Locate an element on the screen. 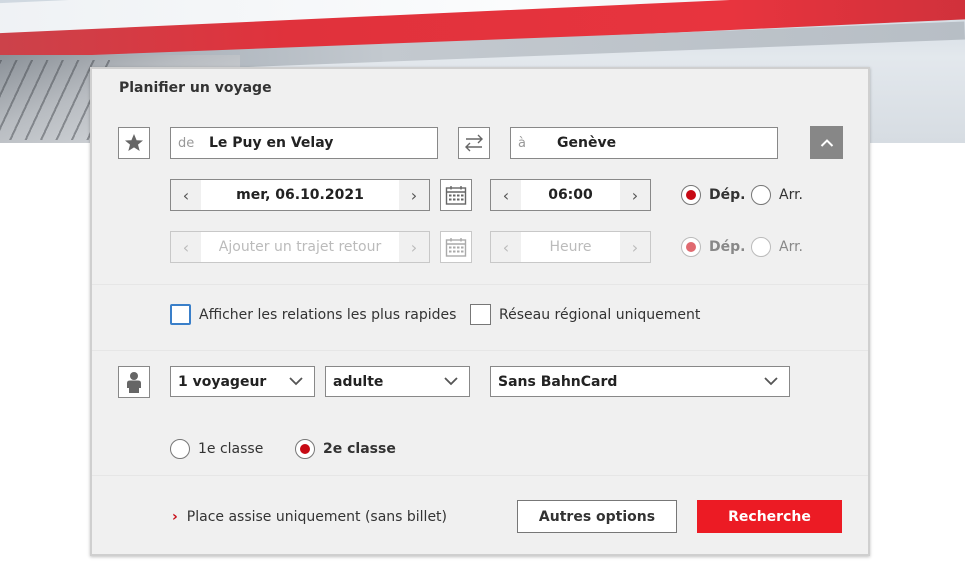 Image resolution: width=965 pixels, height=580 pixels. star-icon is located at coordinates (134, 142).